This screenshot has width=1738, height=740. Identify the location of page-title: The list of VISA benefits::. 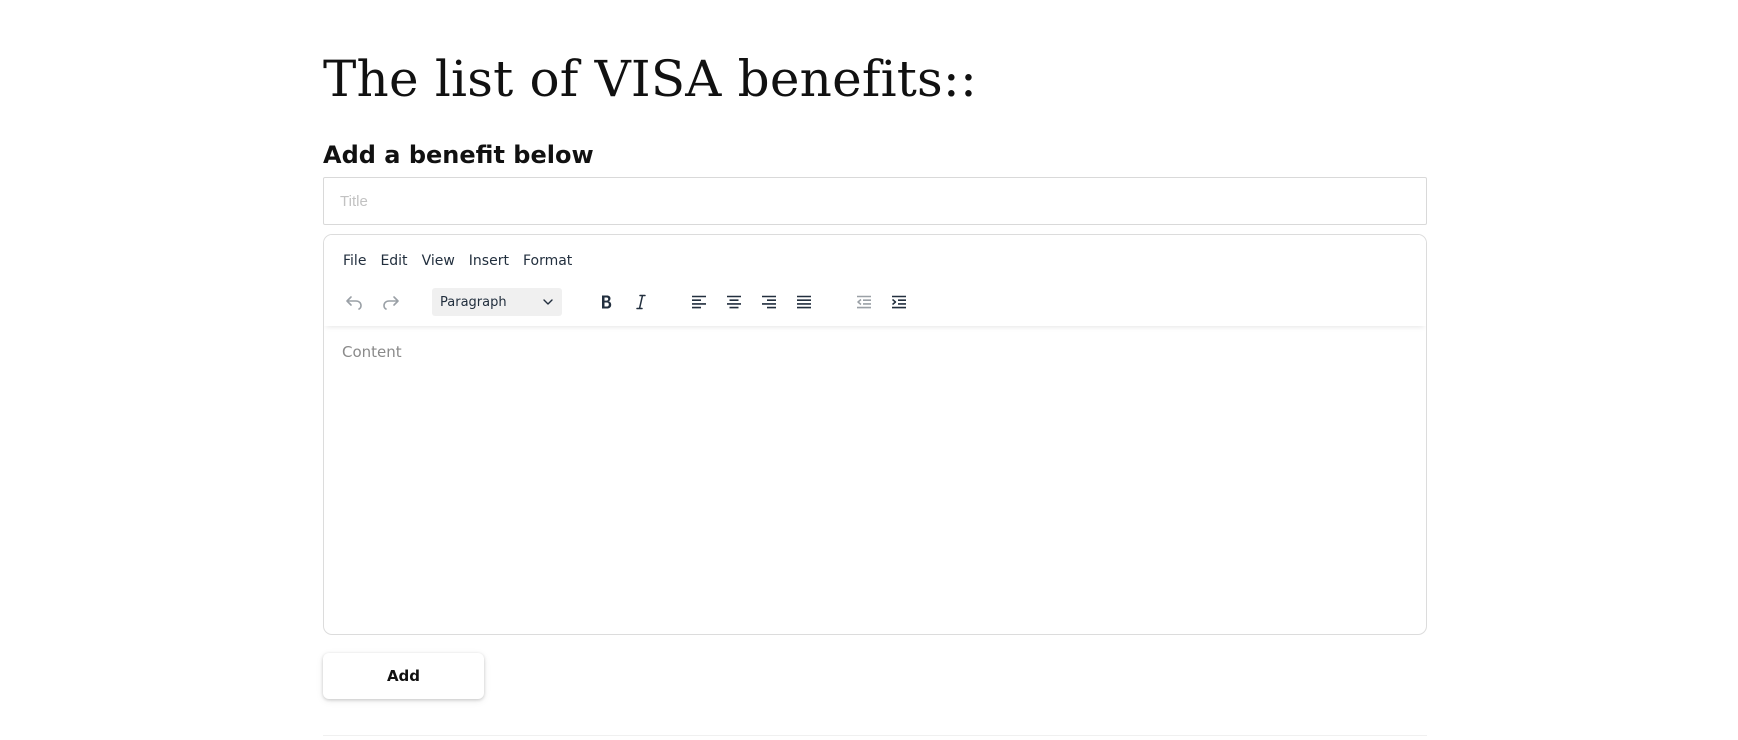
(650, 79).